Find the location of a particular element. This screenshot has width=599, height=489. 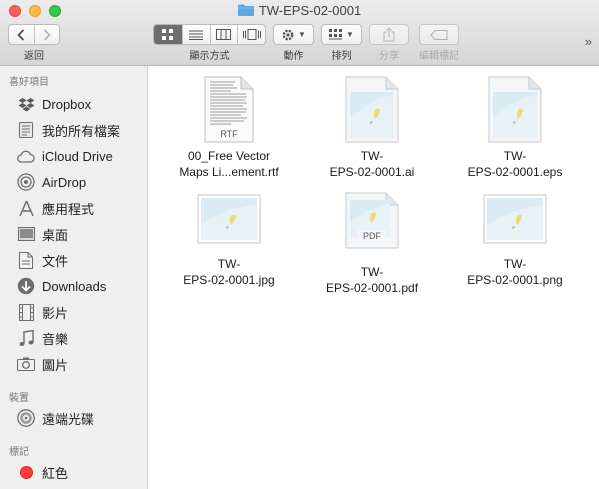

sidebar-item-applications: 應用程式 is located at coordinates (73, 208).